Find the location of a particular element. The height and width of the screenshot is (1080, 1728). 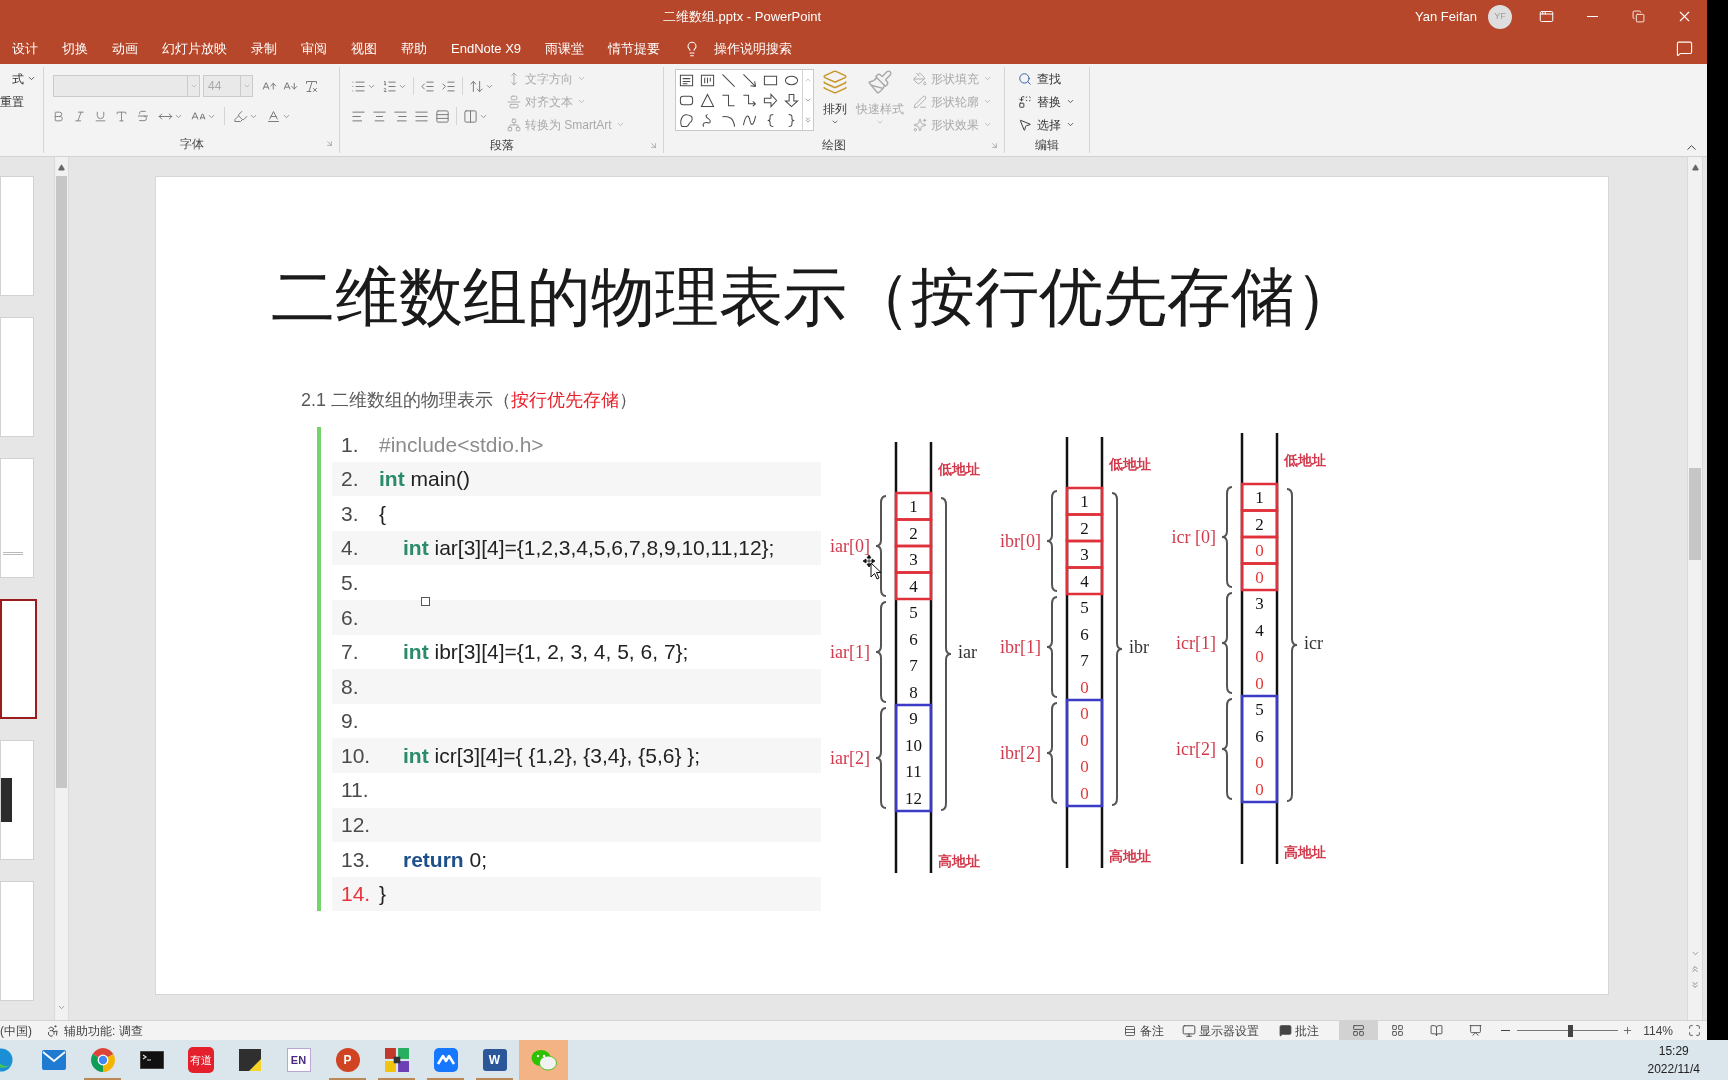

fit-slide-button is located at coordinates (1694, 1030).